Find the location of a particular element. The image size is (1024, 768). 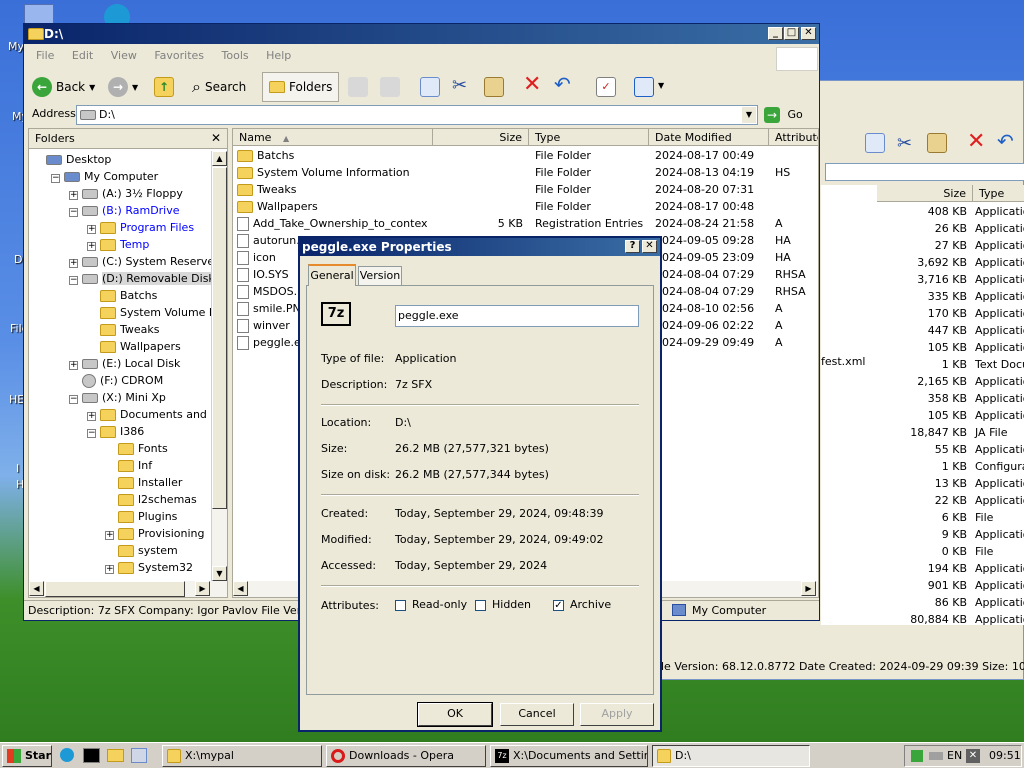

tree-item: Batchs is located at coordinates (122, 295).